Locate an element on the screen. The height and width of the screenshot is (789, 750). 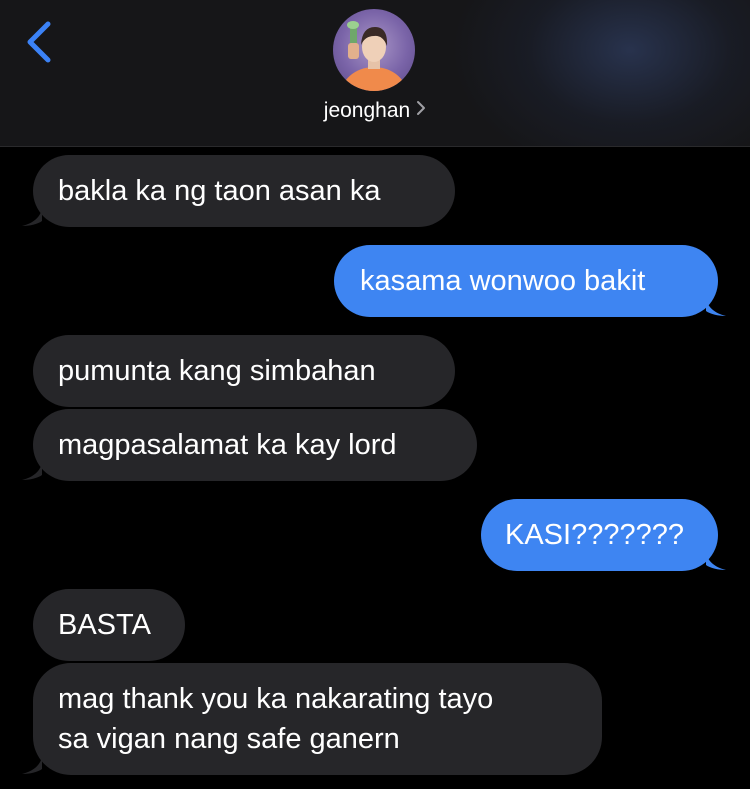
message-bubble-outgoing: KASI??????? is located at coordinates (599, 535).